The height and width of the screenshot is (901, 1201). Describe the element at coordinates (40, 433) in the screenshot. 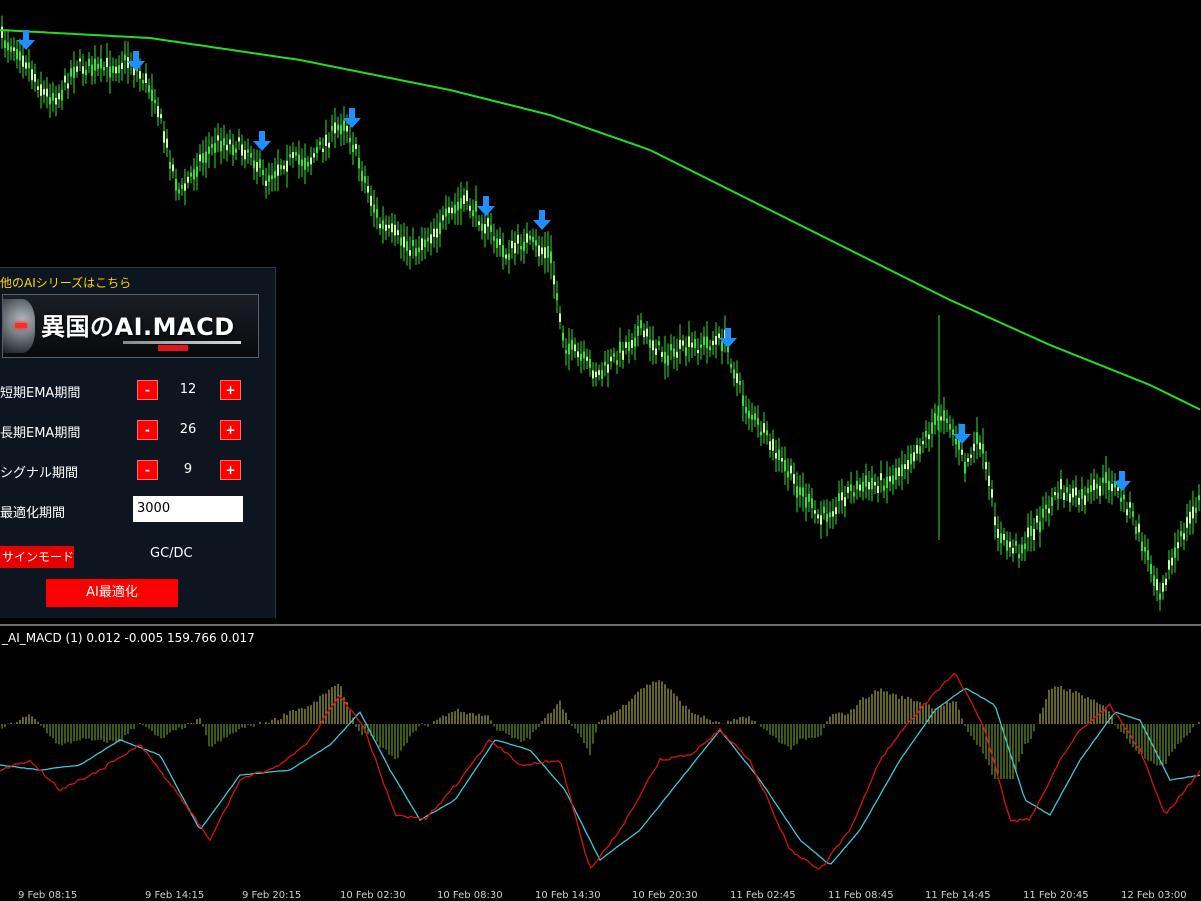

I see `slow-ema-label: 長期EMA期間` at that location.